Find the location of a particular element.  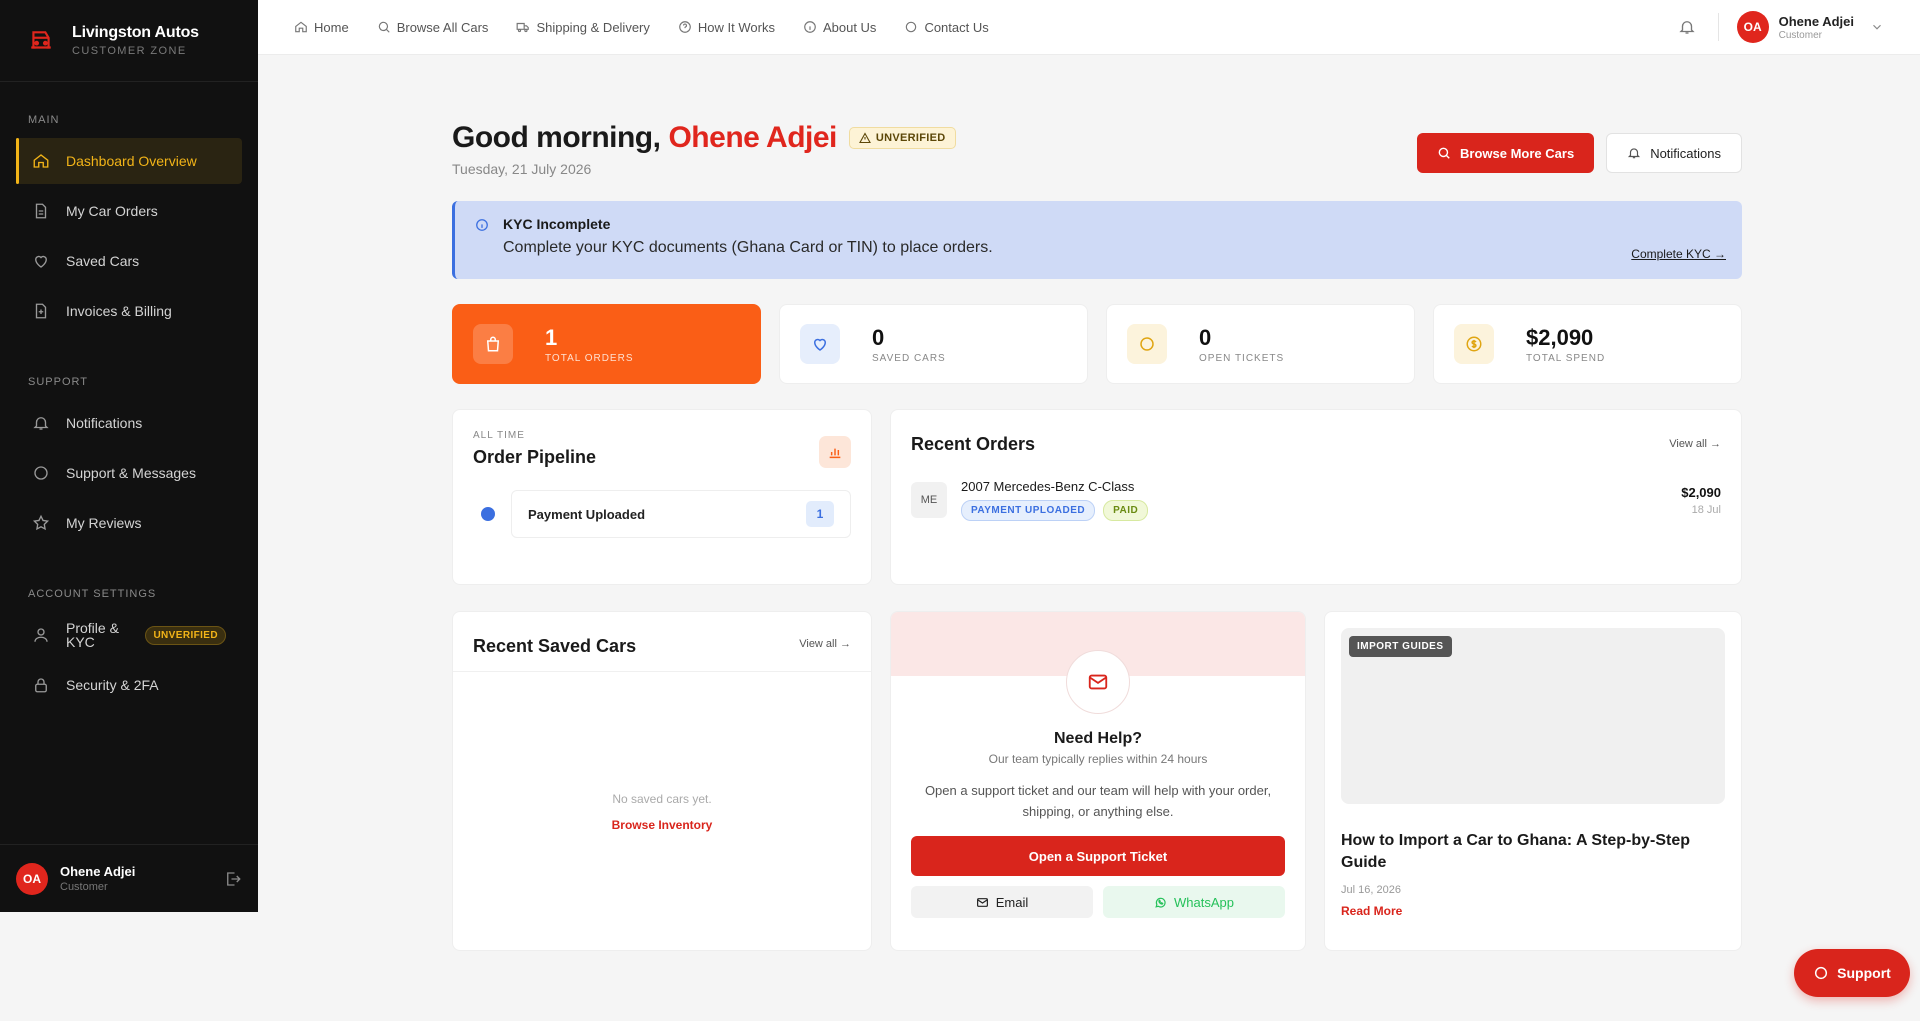

stat-total-spend: $2,090 TOTAL SPEND is located at coordinates (1587, 344).